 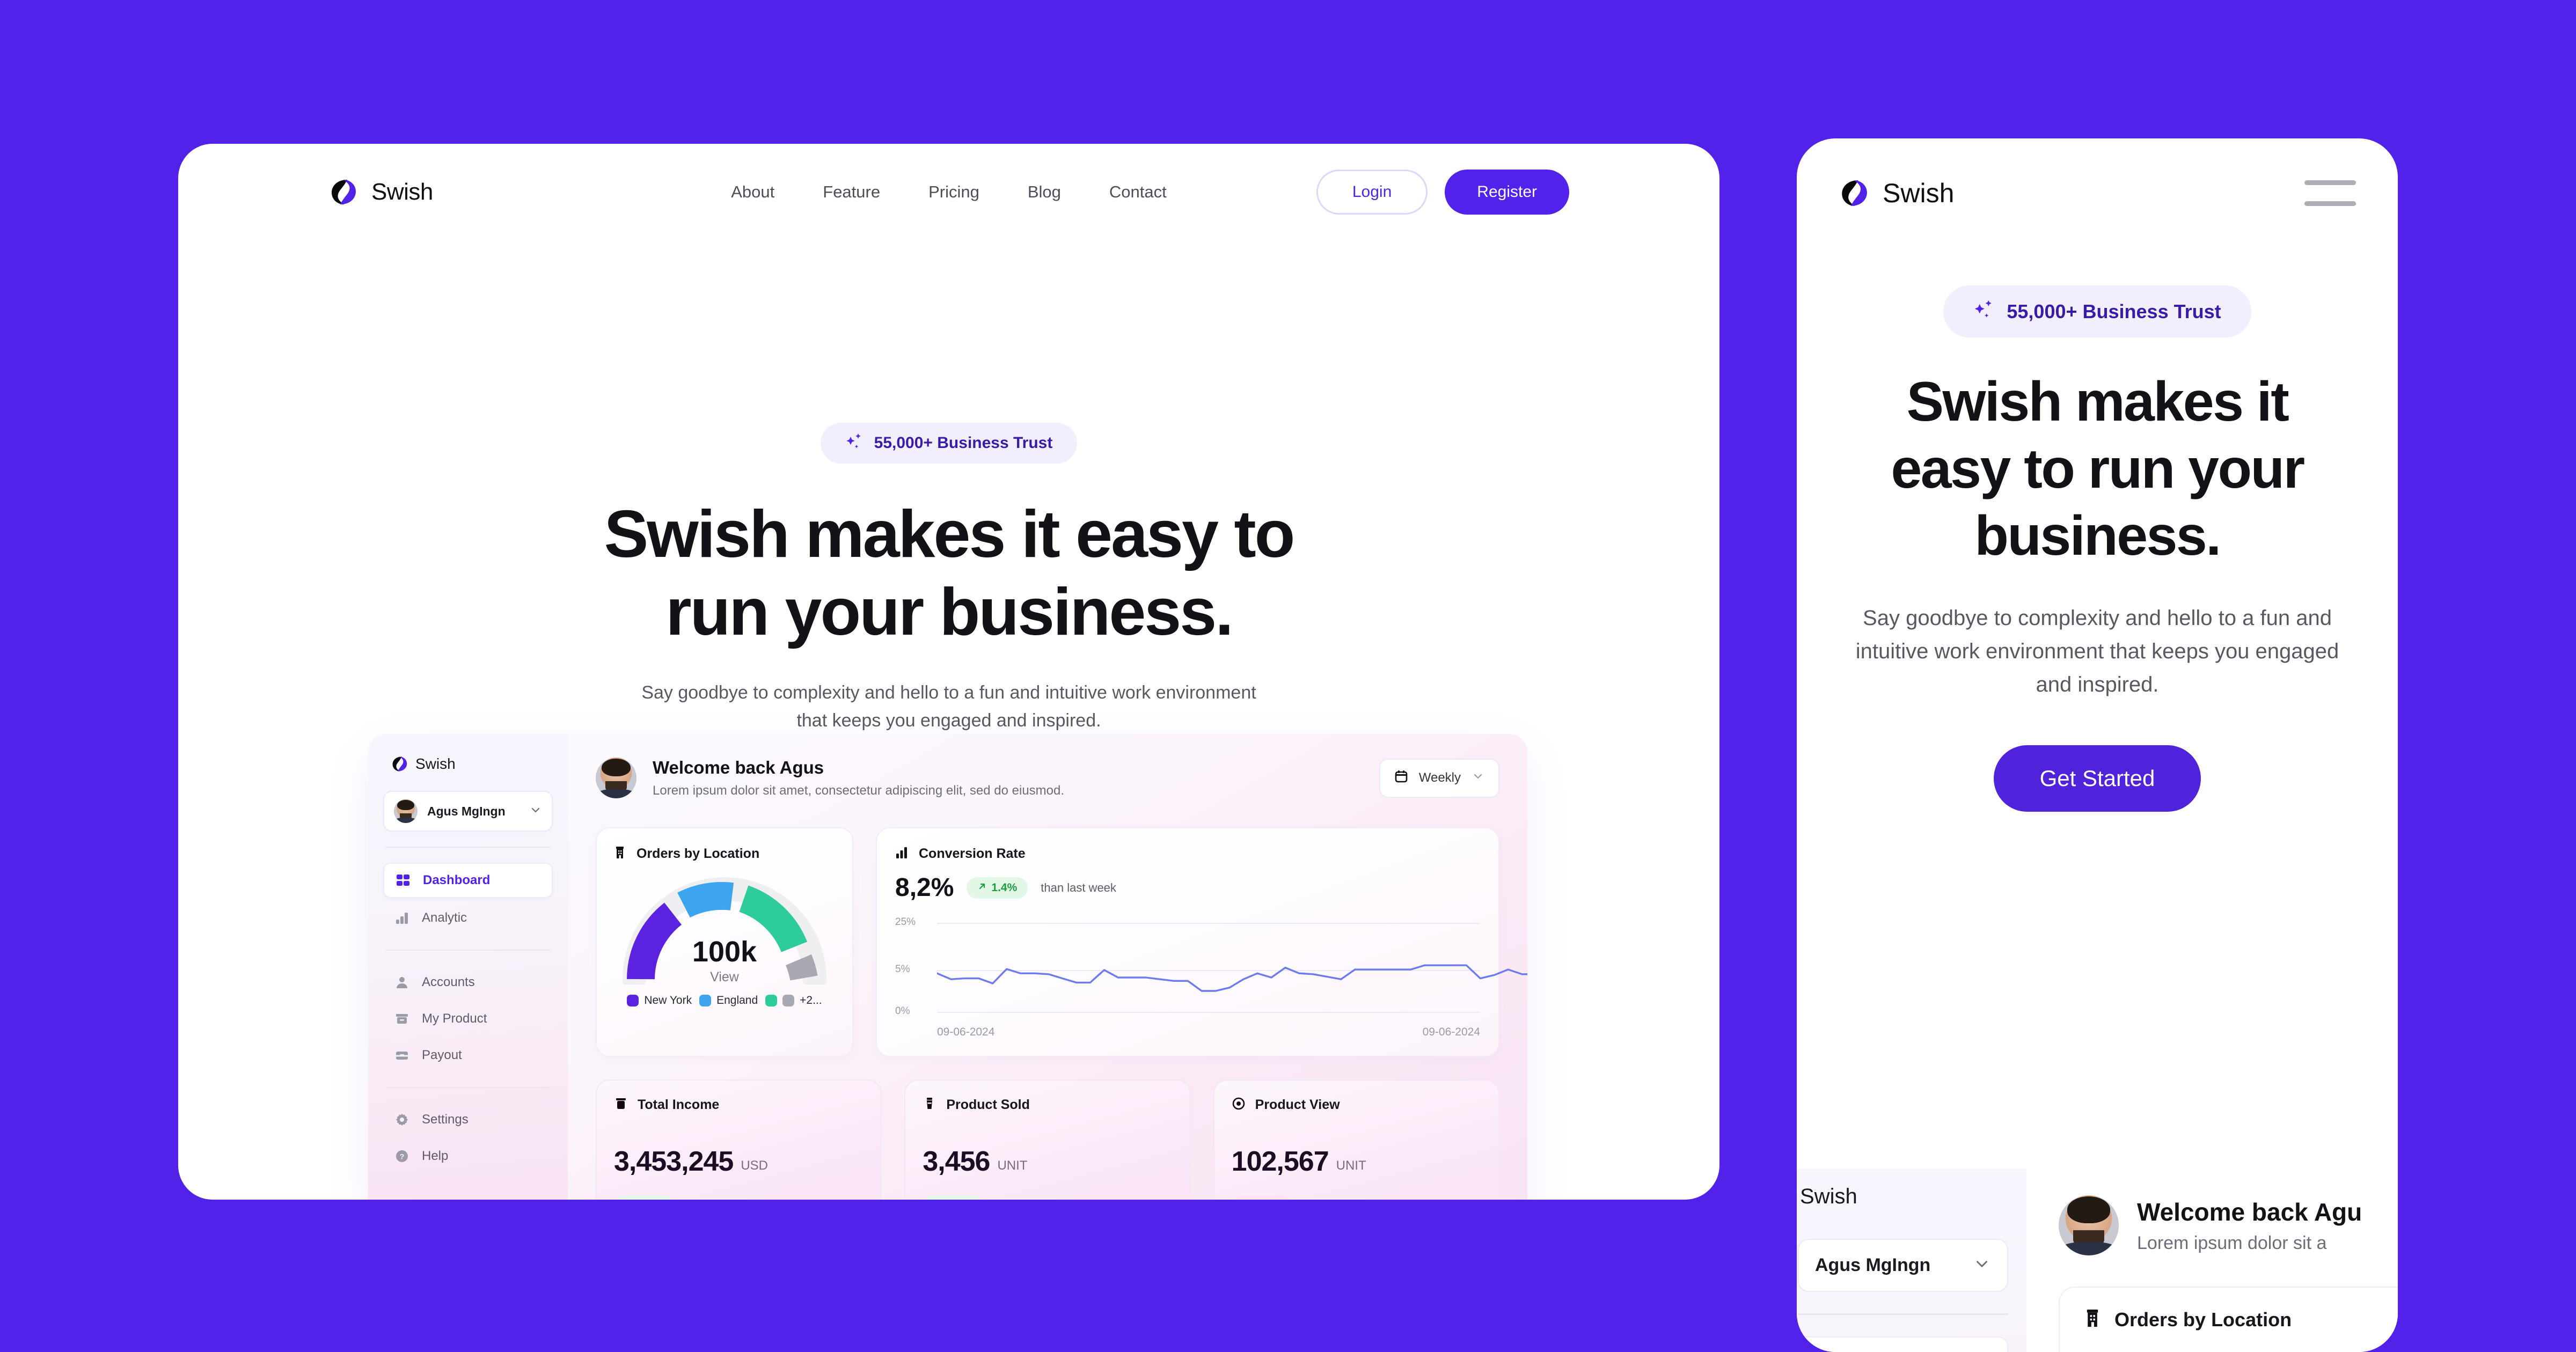 I want to click on wallet-icon, so click(x=402, y=1055).